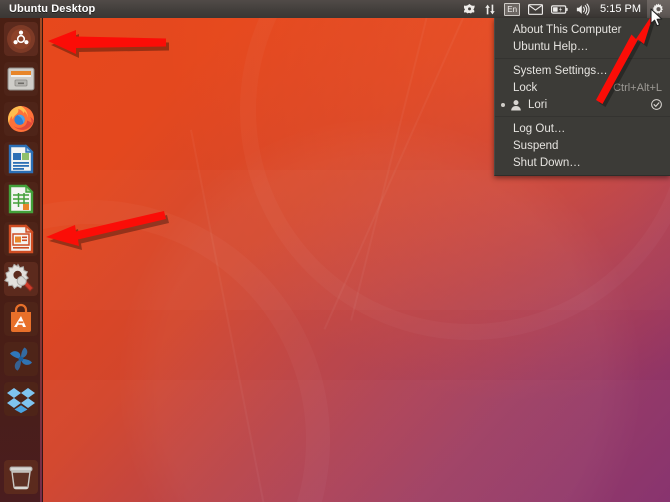  I want to click on launcher-item-firefox, so click(21, 119).